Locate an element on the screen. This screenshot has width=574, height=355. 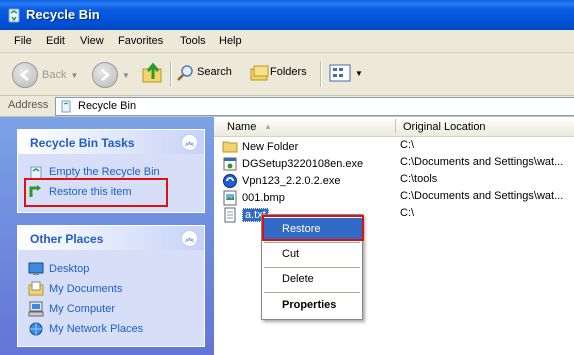
context-delete-label: Delete is located at coordinates (298, 279).